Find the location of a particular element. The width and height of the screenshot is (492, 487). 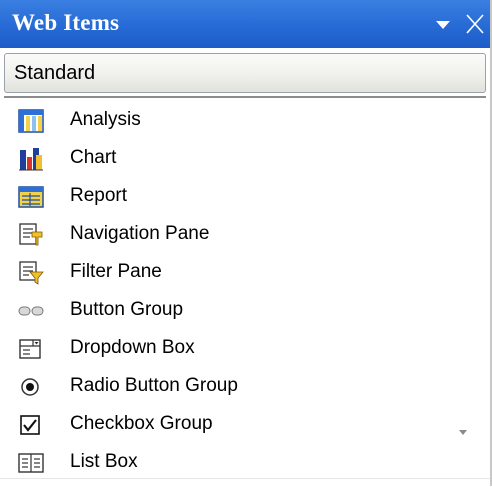

navigation-pane-icon is located at coordinates (31, 235).